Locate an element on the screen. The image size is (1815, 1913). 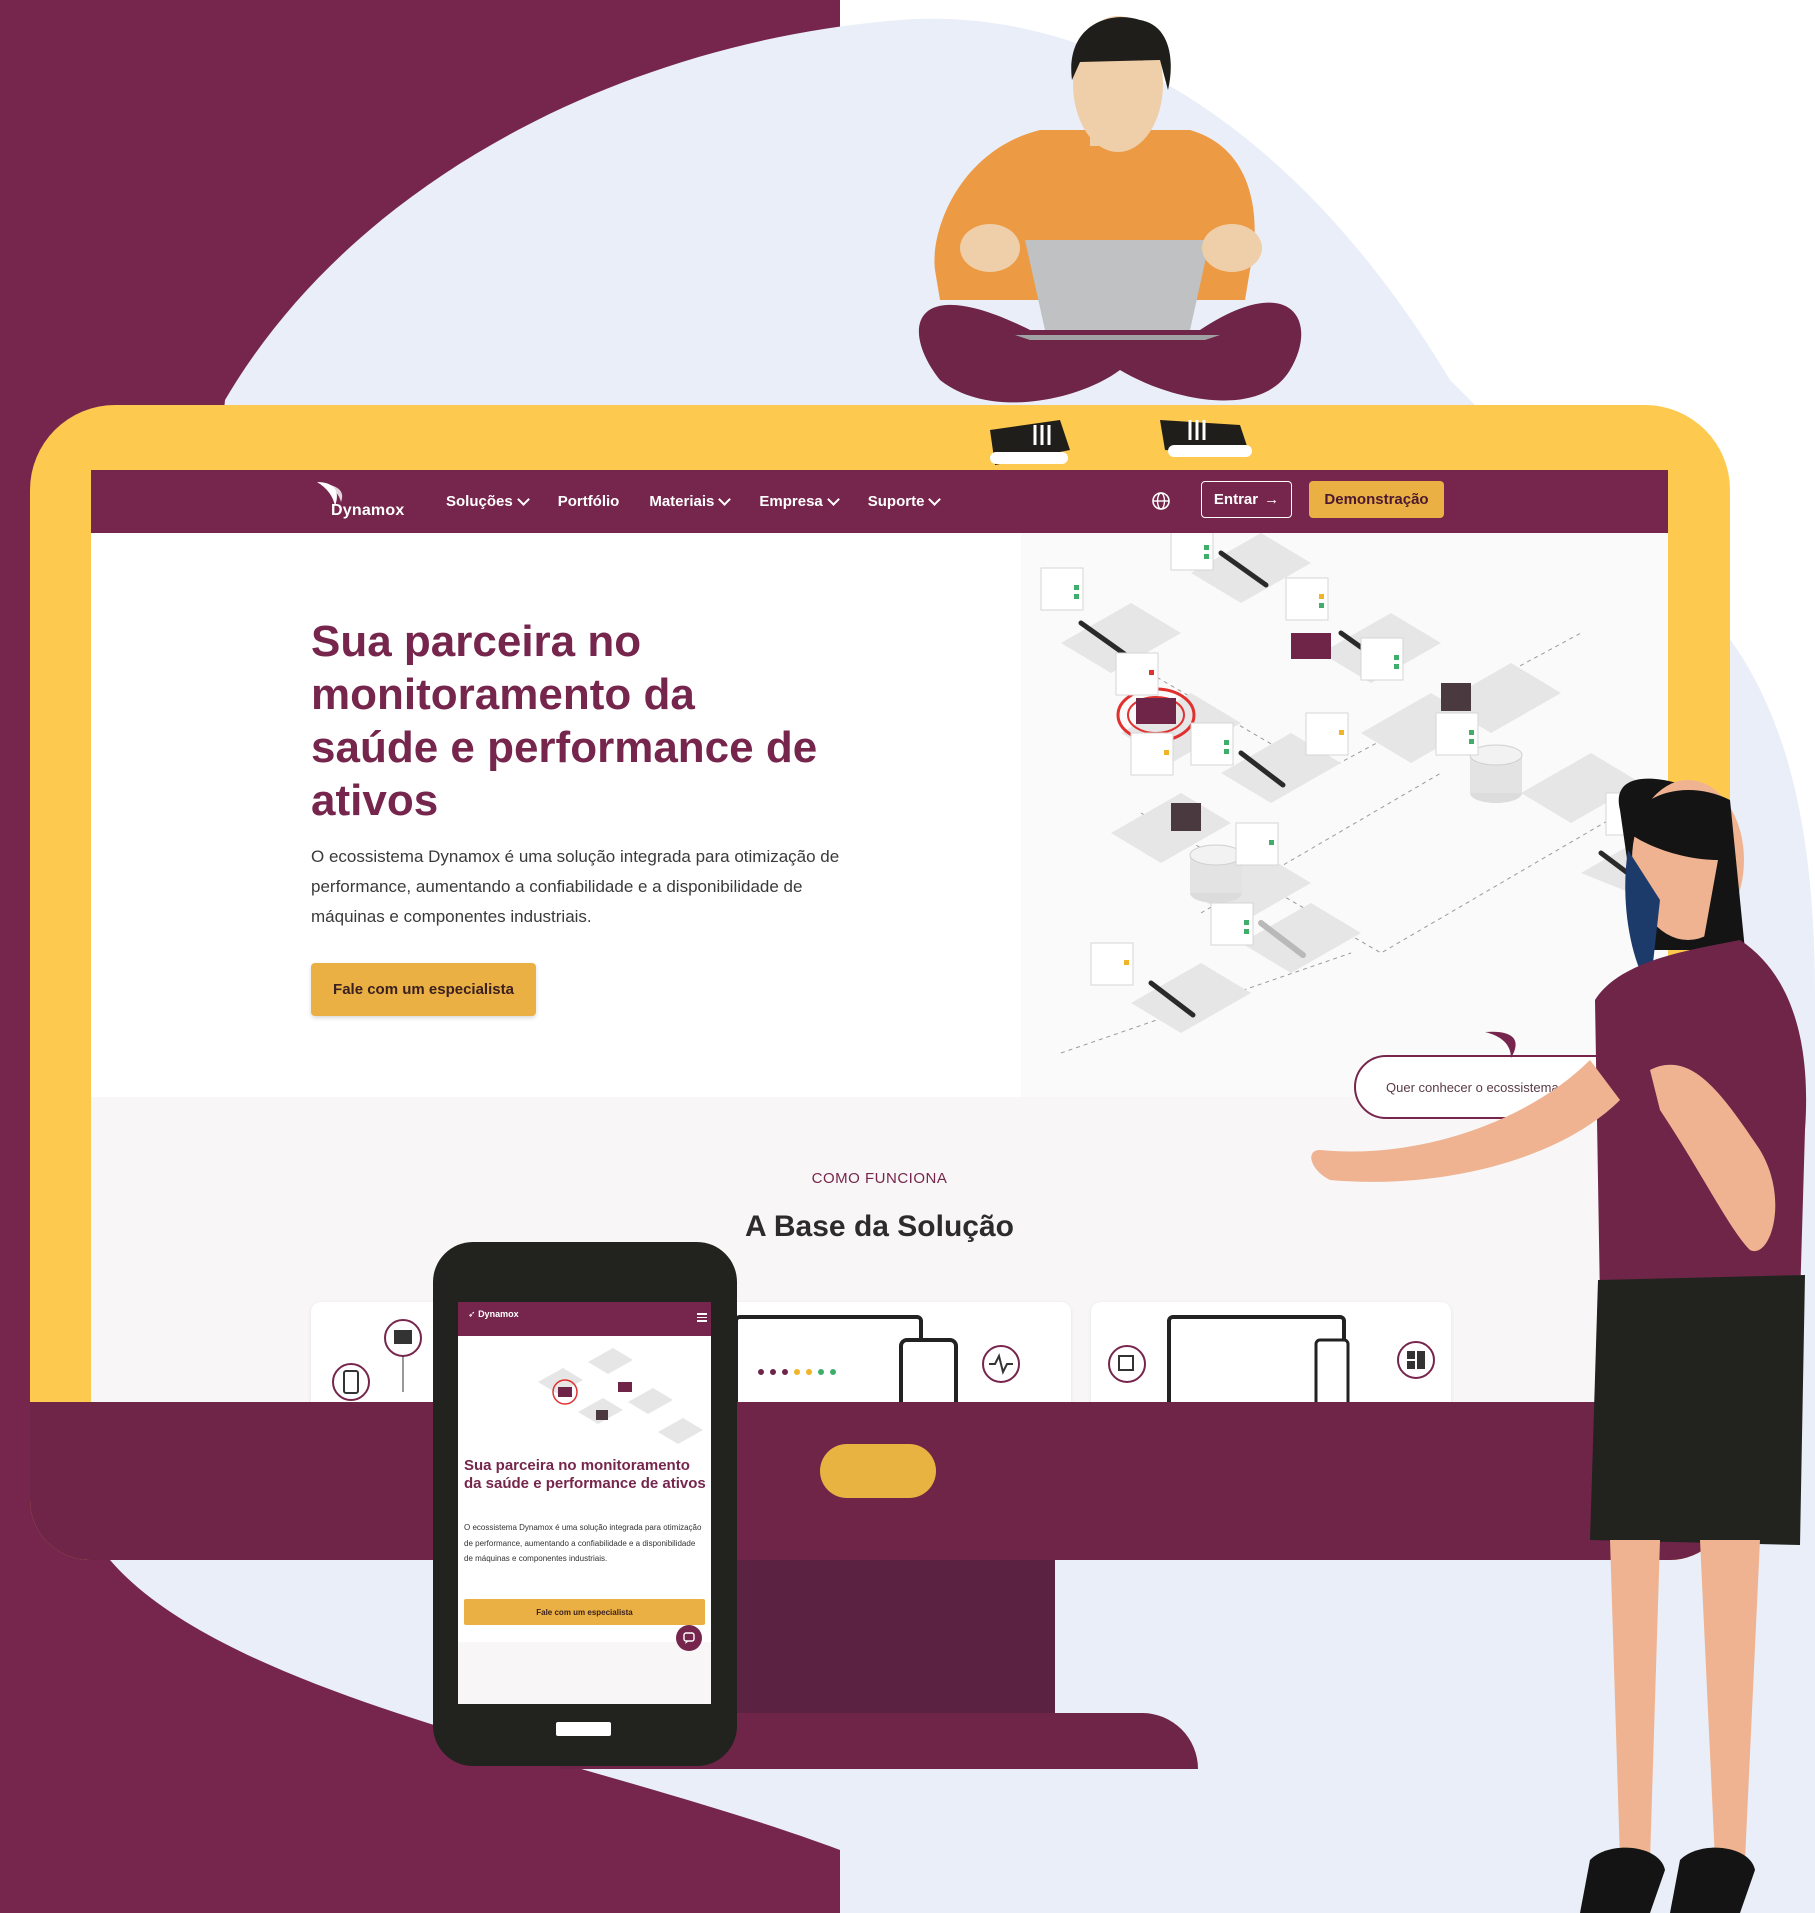
phone-home-button is located at coordinates (583, 1729).